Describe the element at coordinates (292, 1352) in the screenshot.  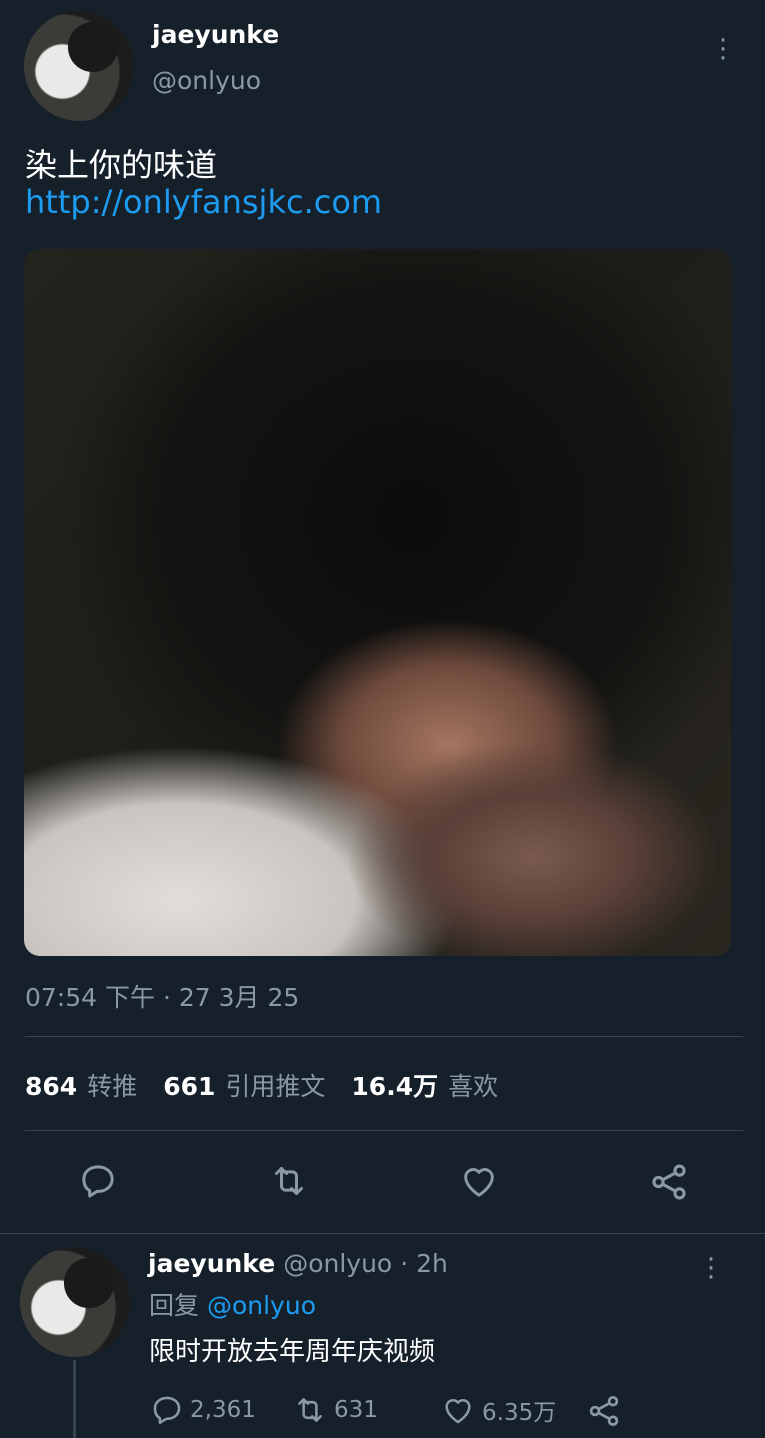
I see `reply-text: 限时开放去年周年庆视频` at that location.